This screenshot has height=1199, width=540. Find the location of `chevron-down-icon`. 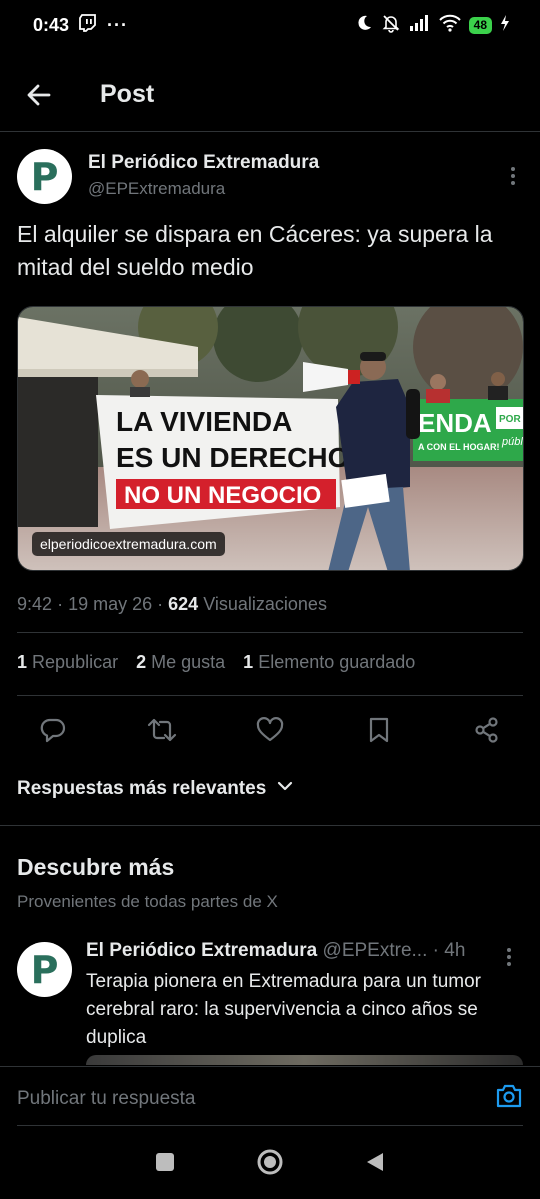

chevron-down-icon is located at coordinates (285, 789).